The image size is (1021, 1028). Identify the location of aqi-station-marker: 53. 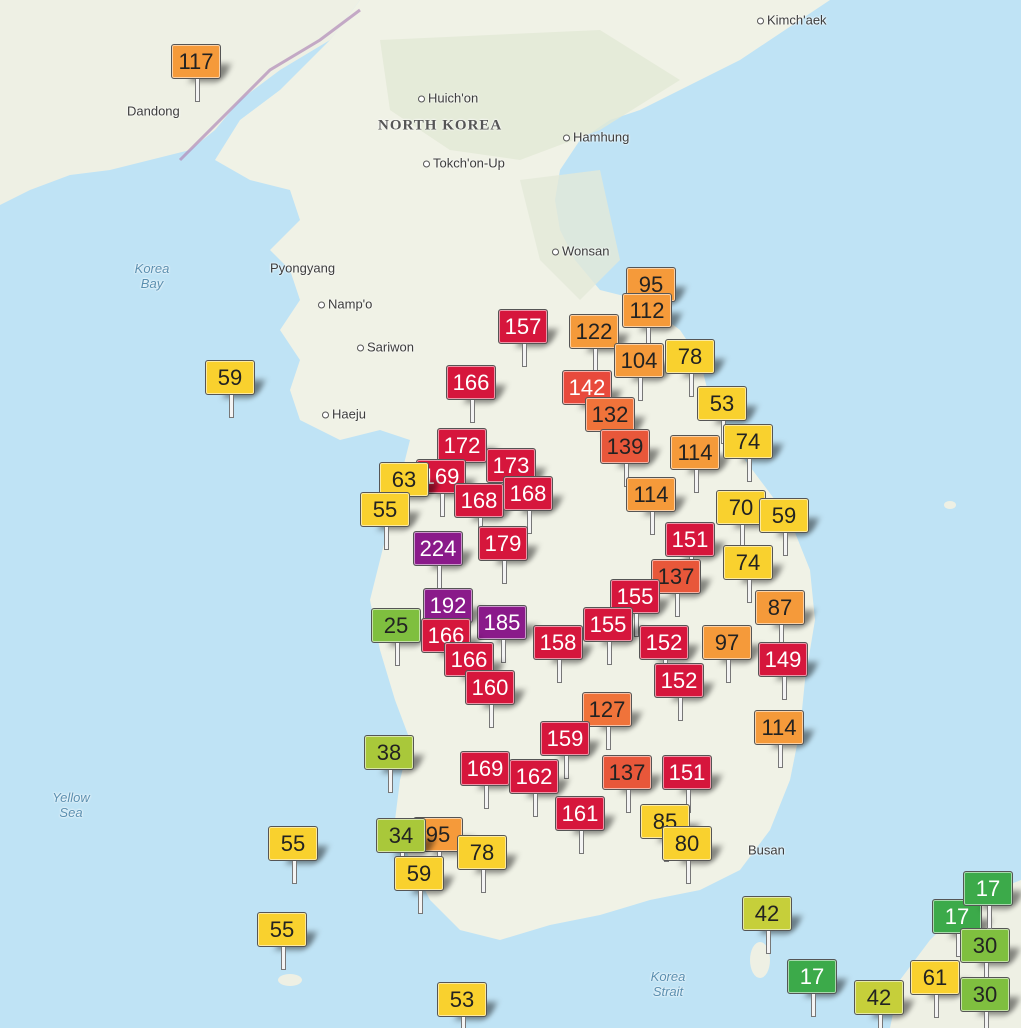
(468, 1005).